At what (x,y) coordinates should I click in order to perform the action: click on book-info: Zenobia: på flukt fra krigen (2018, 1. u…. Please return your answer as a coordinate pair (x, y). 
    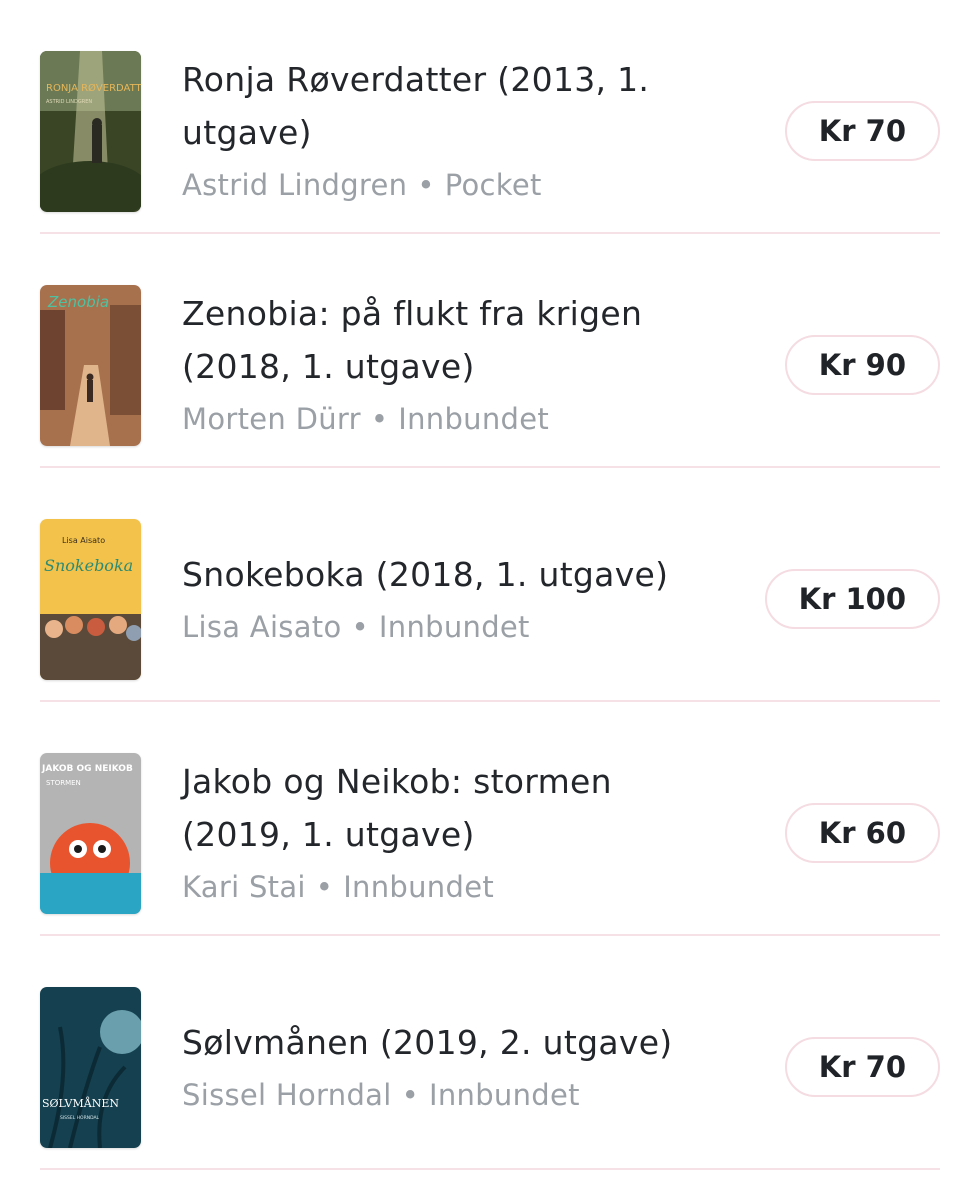
    Looking at the image, I should click on (462, 363).